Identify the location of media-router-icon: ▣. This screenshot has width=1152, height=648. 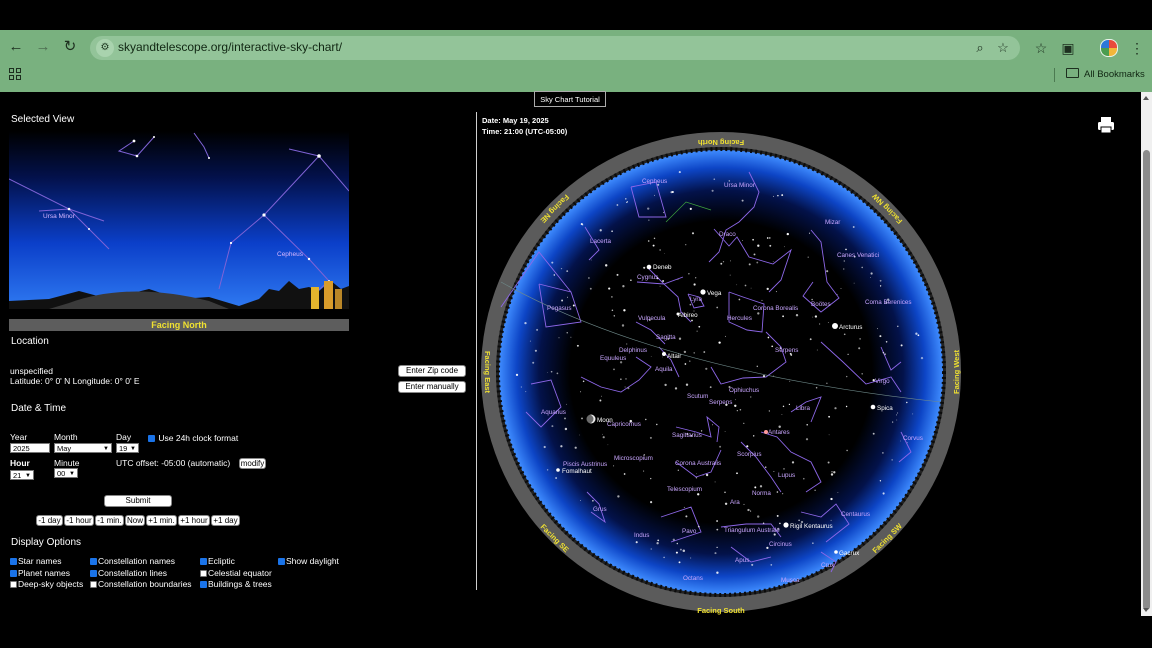
(1068, 48).